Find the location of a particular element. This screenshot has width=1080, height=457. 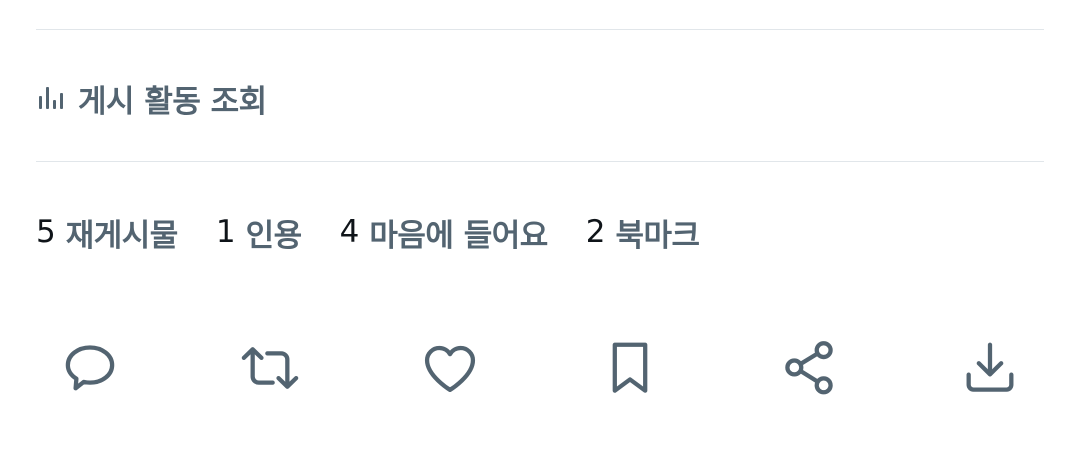

download-button is located at coordinates (990, 368).